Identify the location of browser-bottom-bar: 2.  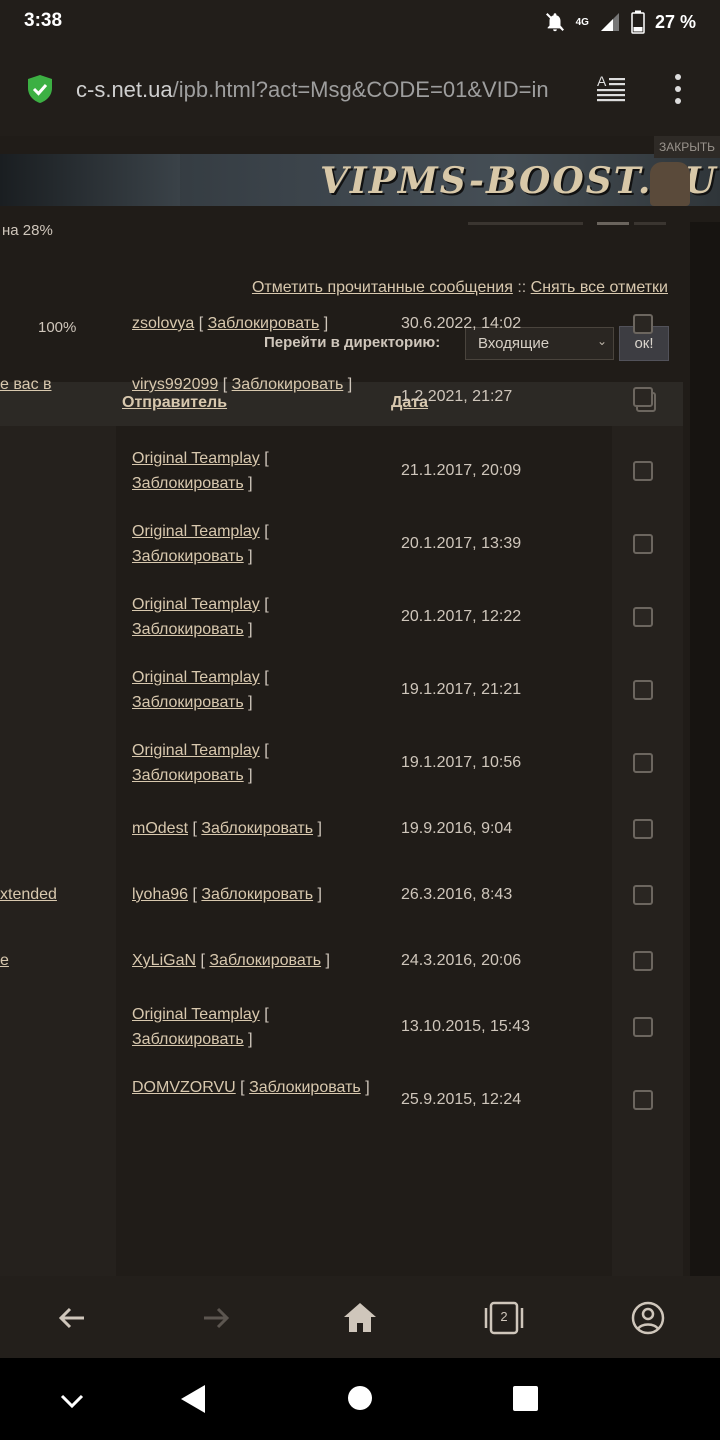
(360, 1317).